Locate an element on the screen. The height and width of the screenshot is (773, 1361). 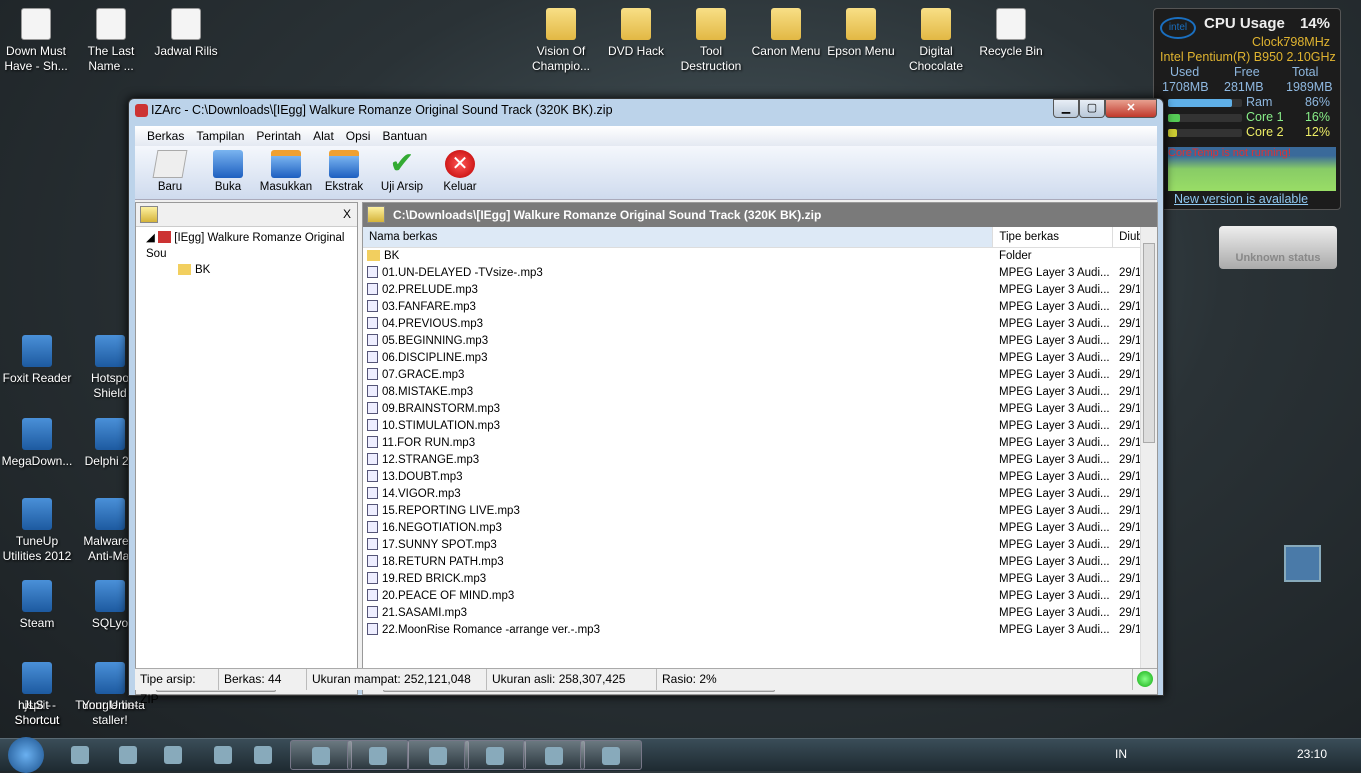
taskbar-winamp-button is located at coordinates (223, 755).